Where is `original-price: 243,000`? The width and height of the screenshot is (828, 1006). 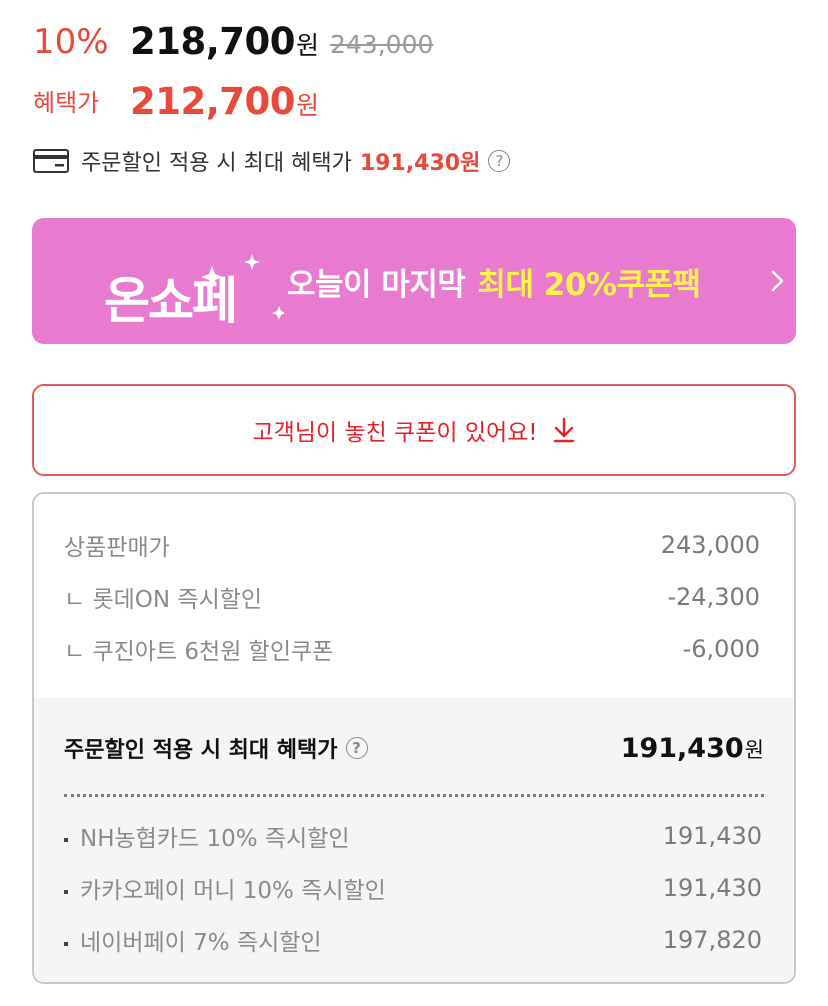 original-price: 243,000 is located at coordinates (382, 44).